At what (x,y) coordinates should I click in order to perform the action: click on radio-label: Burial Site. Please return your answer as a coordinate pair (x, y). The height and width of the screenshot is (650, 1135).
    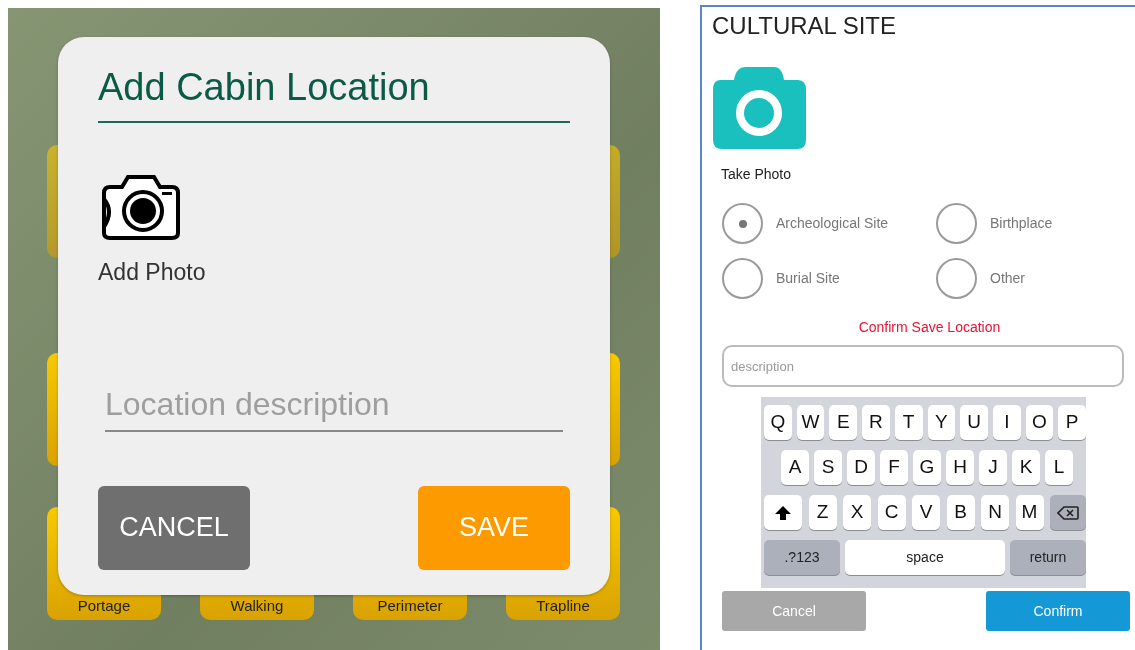
    Looking at the image, I should click on (808, 278).